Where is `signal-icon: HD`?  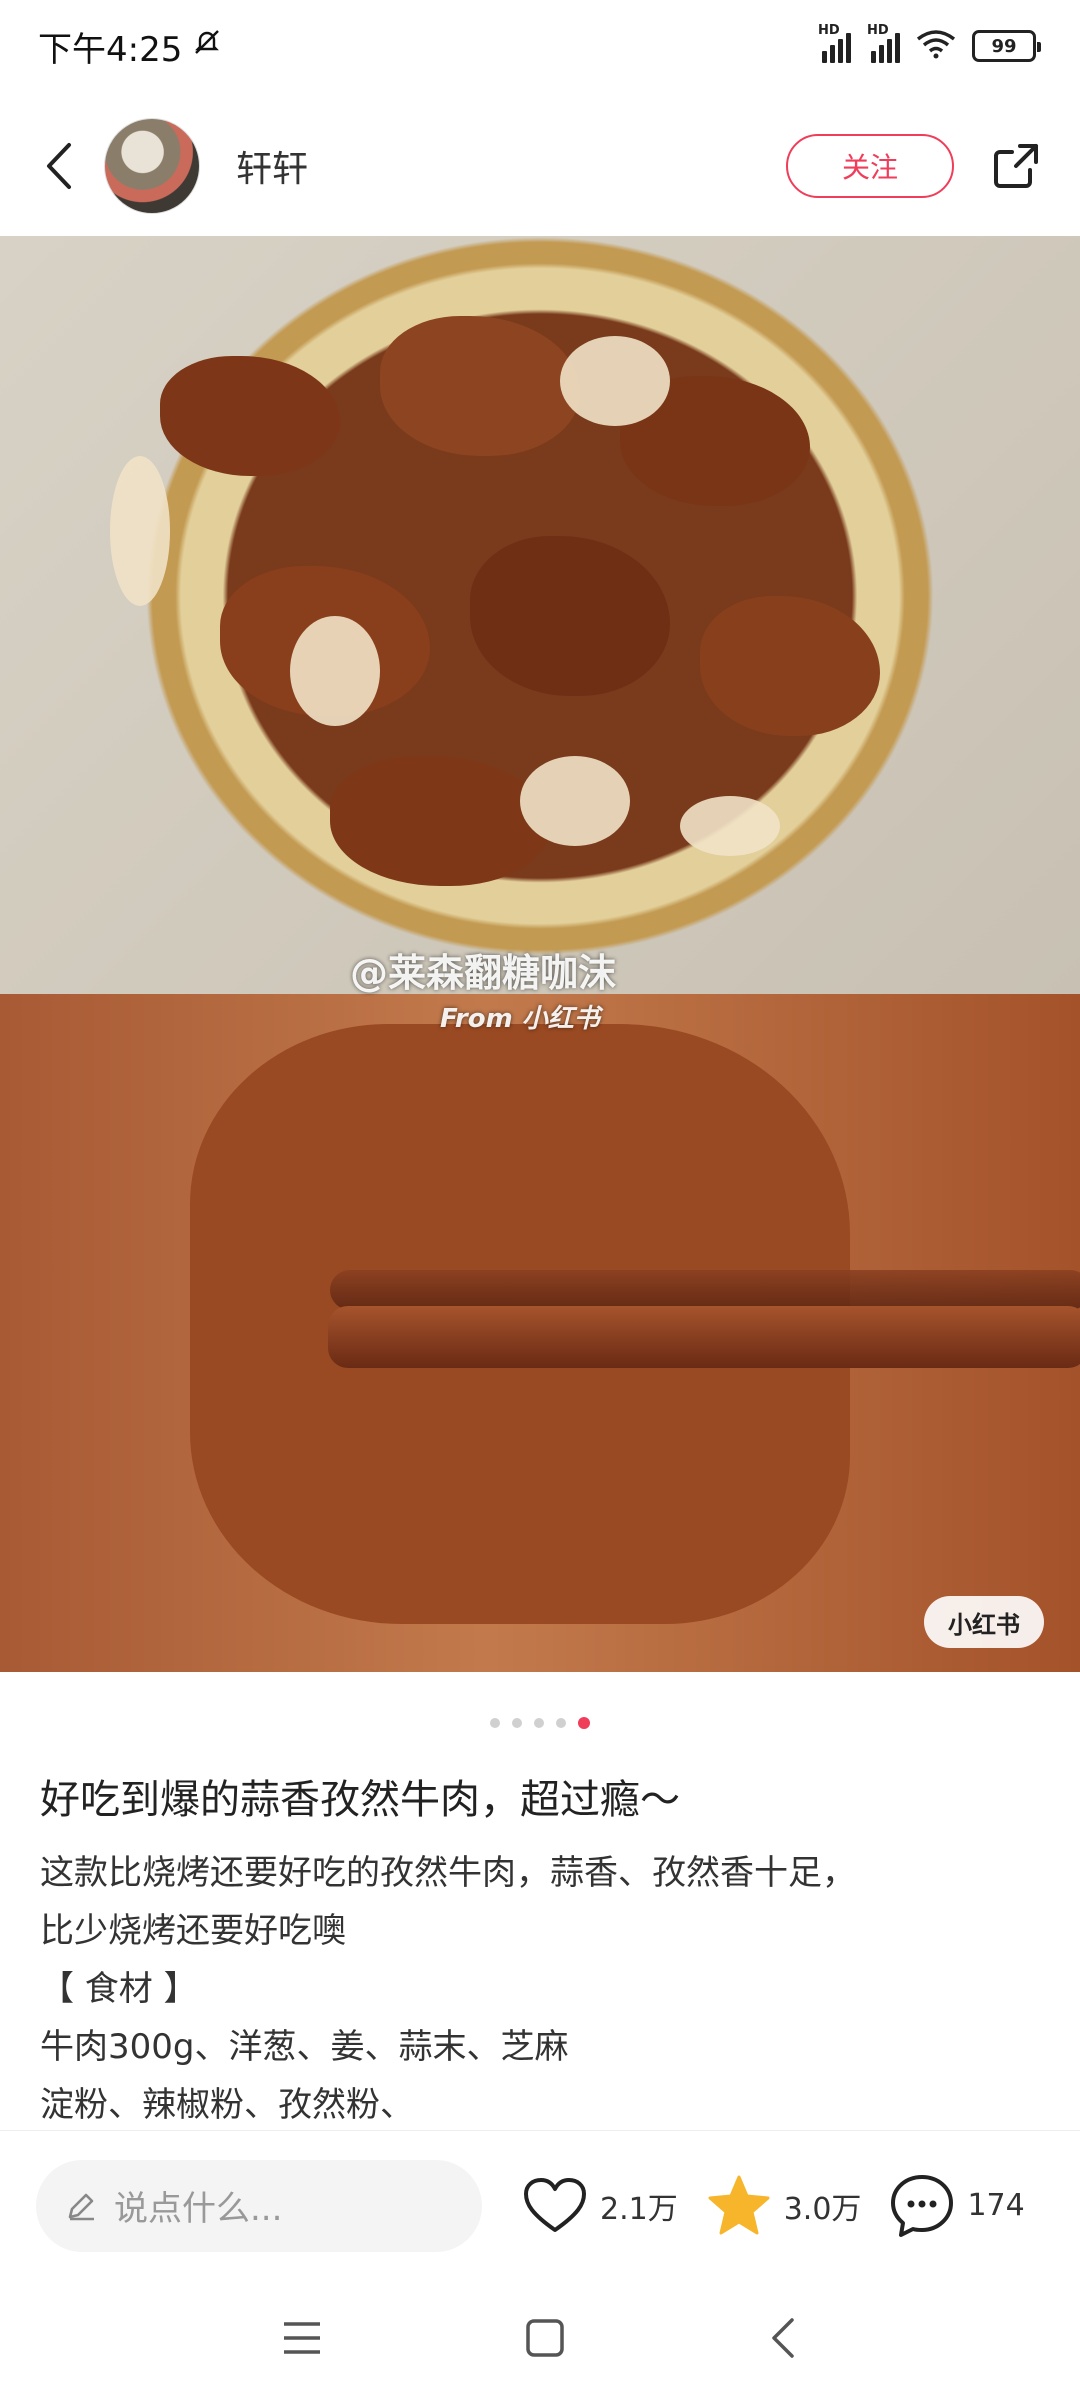
signal-icon: HD is located at coordinates (834, 43).